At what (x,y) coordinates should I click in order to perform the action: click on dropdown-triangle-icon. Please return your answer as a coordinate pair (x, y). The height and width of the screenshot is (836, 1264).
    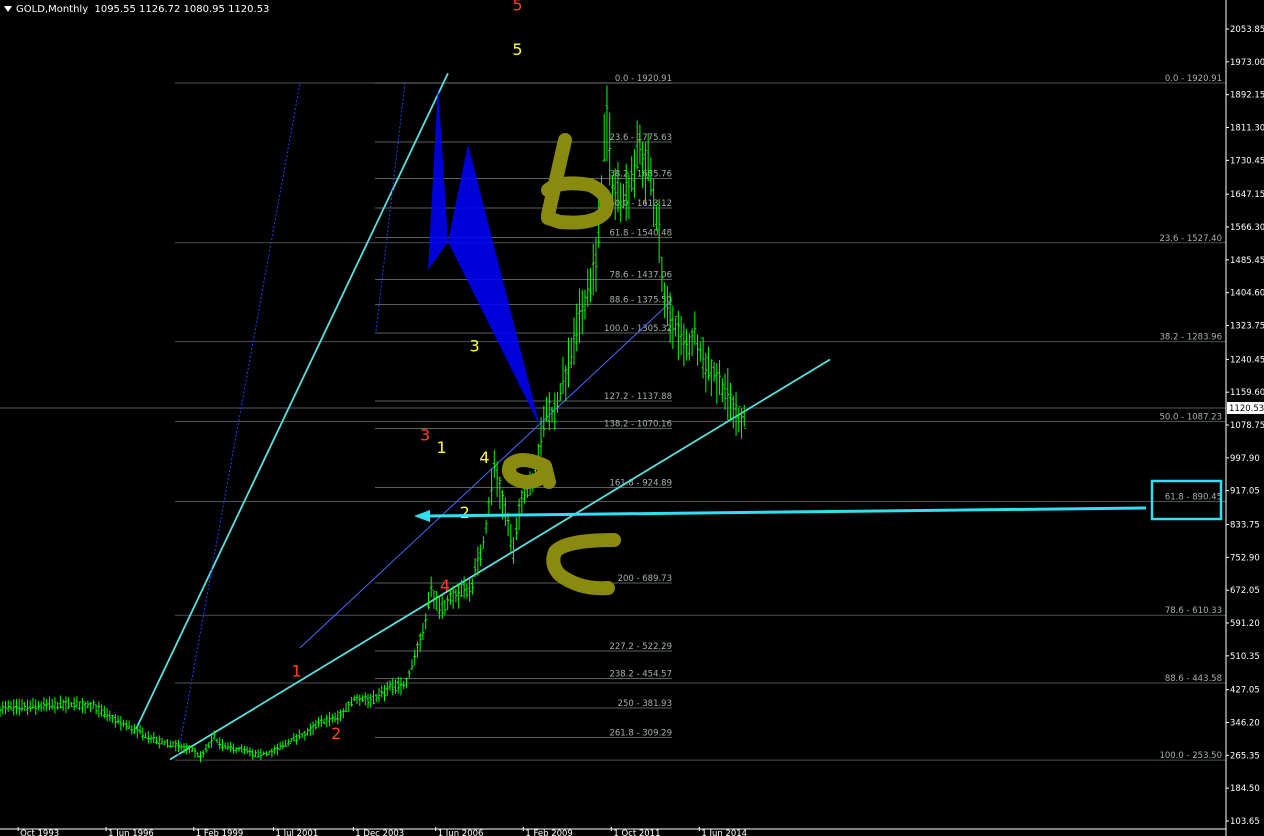
    Looking at the image, I should click on (8, 9).